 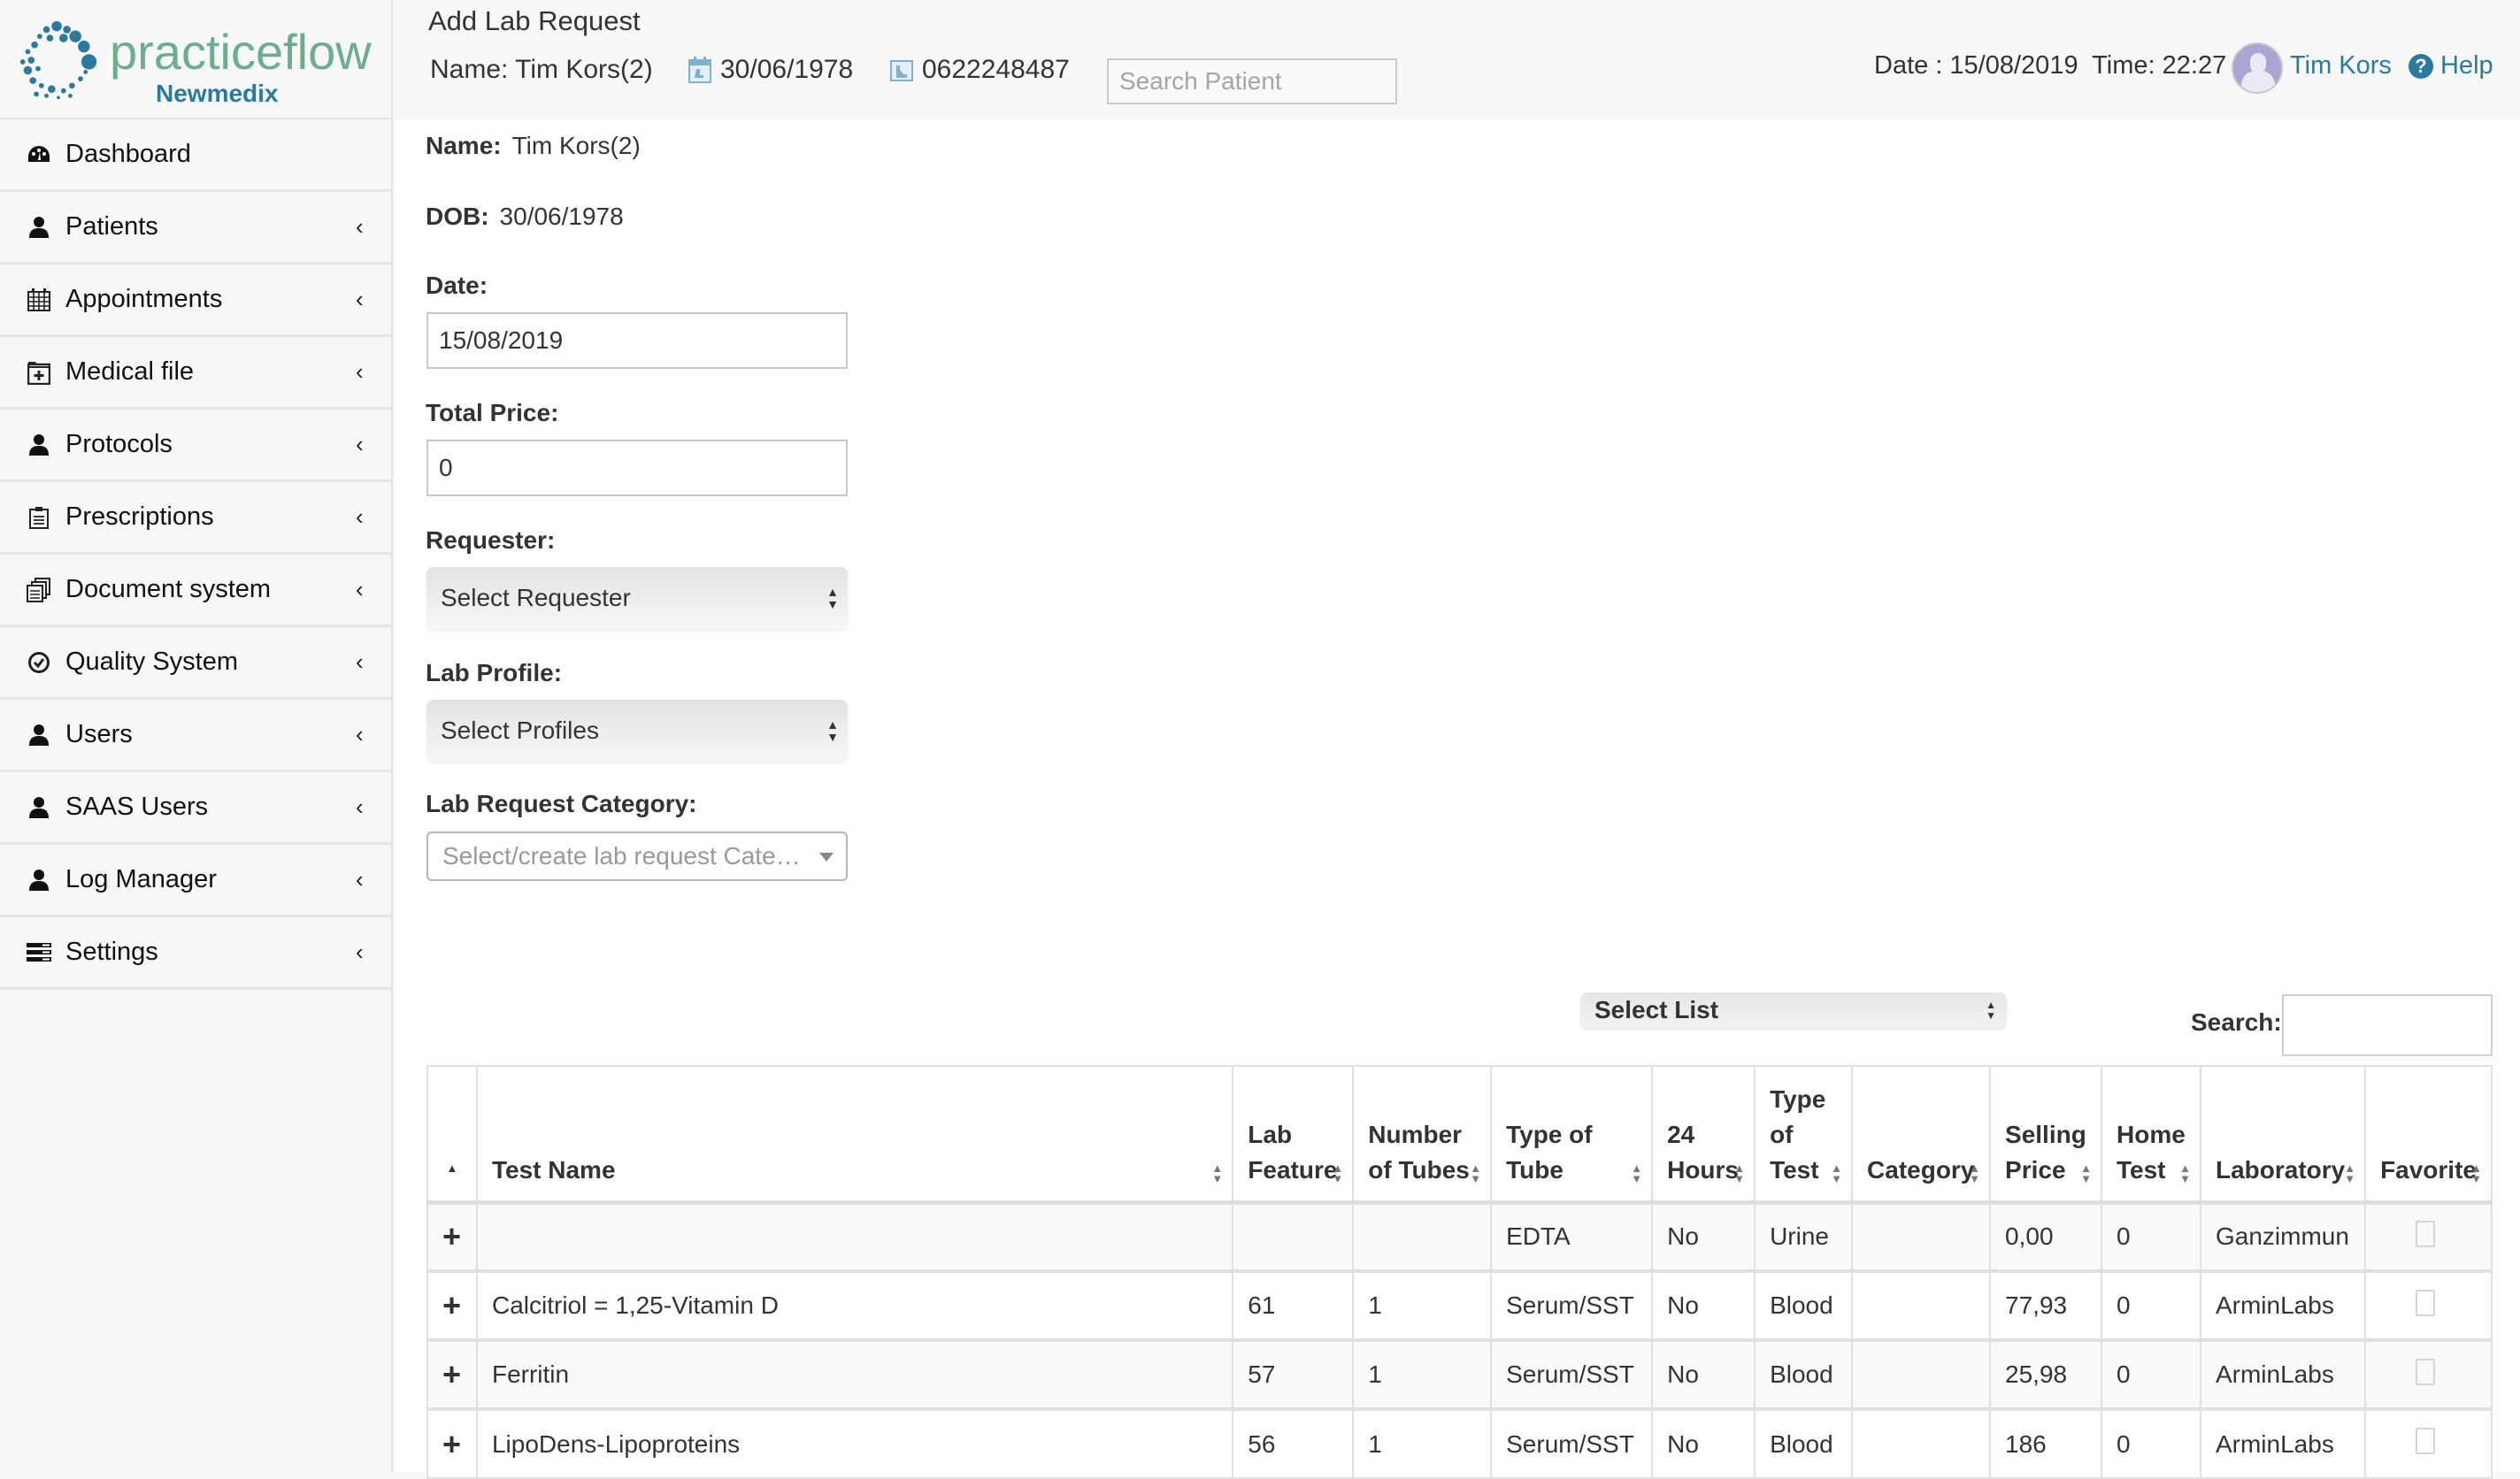 I want to click on user-avatar, so click(x=2257, y=68).